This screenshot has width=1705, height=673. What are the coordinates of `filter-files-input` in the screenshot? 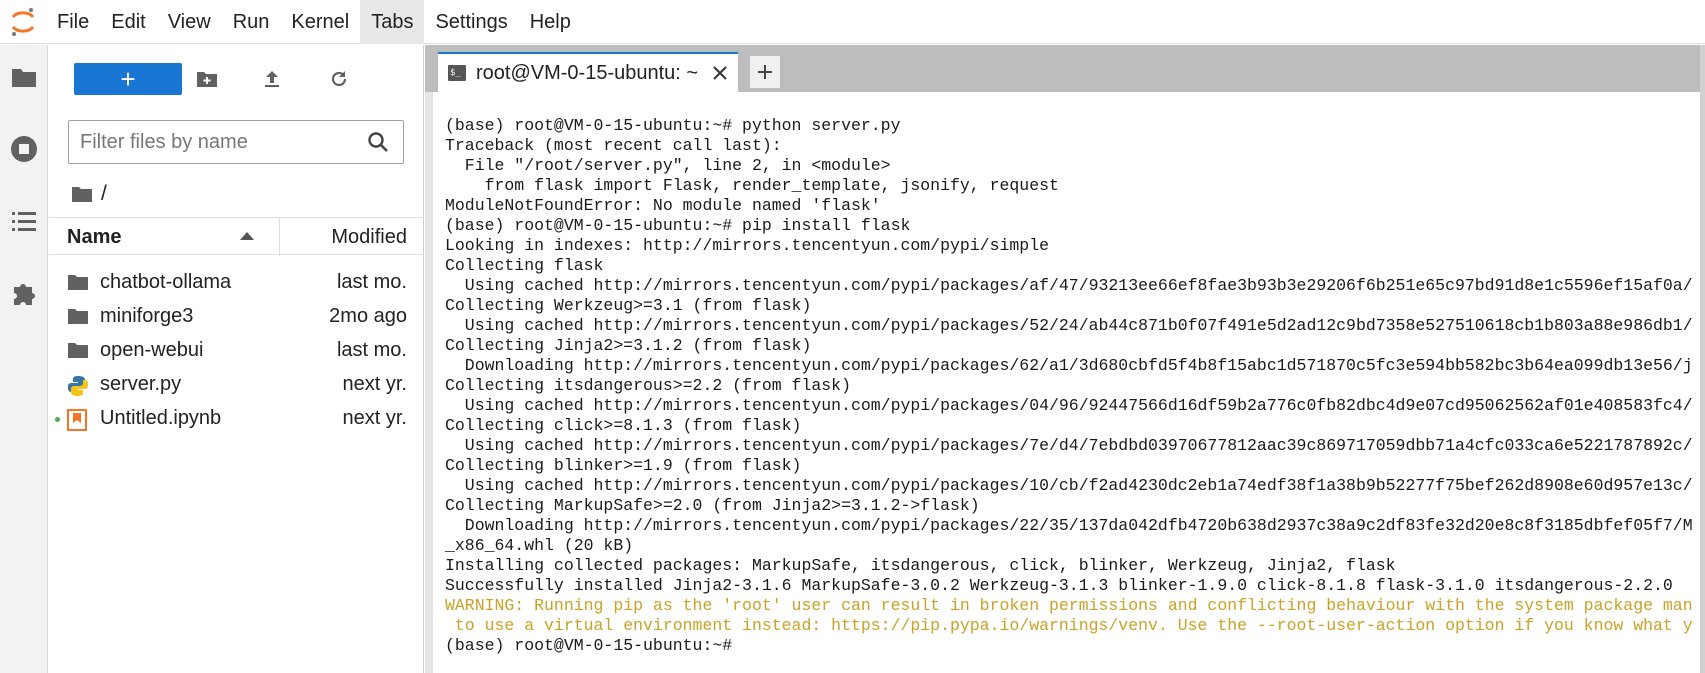 It's located at (220, 142).